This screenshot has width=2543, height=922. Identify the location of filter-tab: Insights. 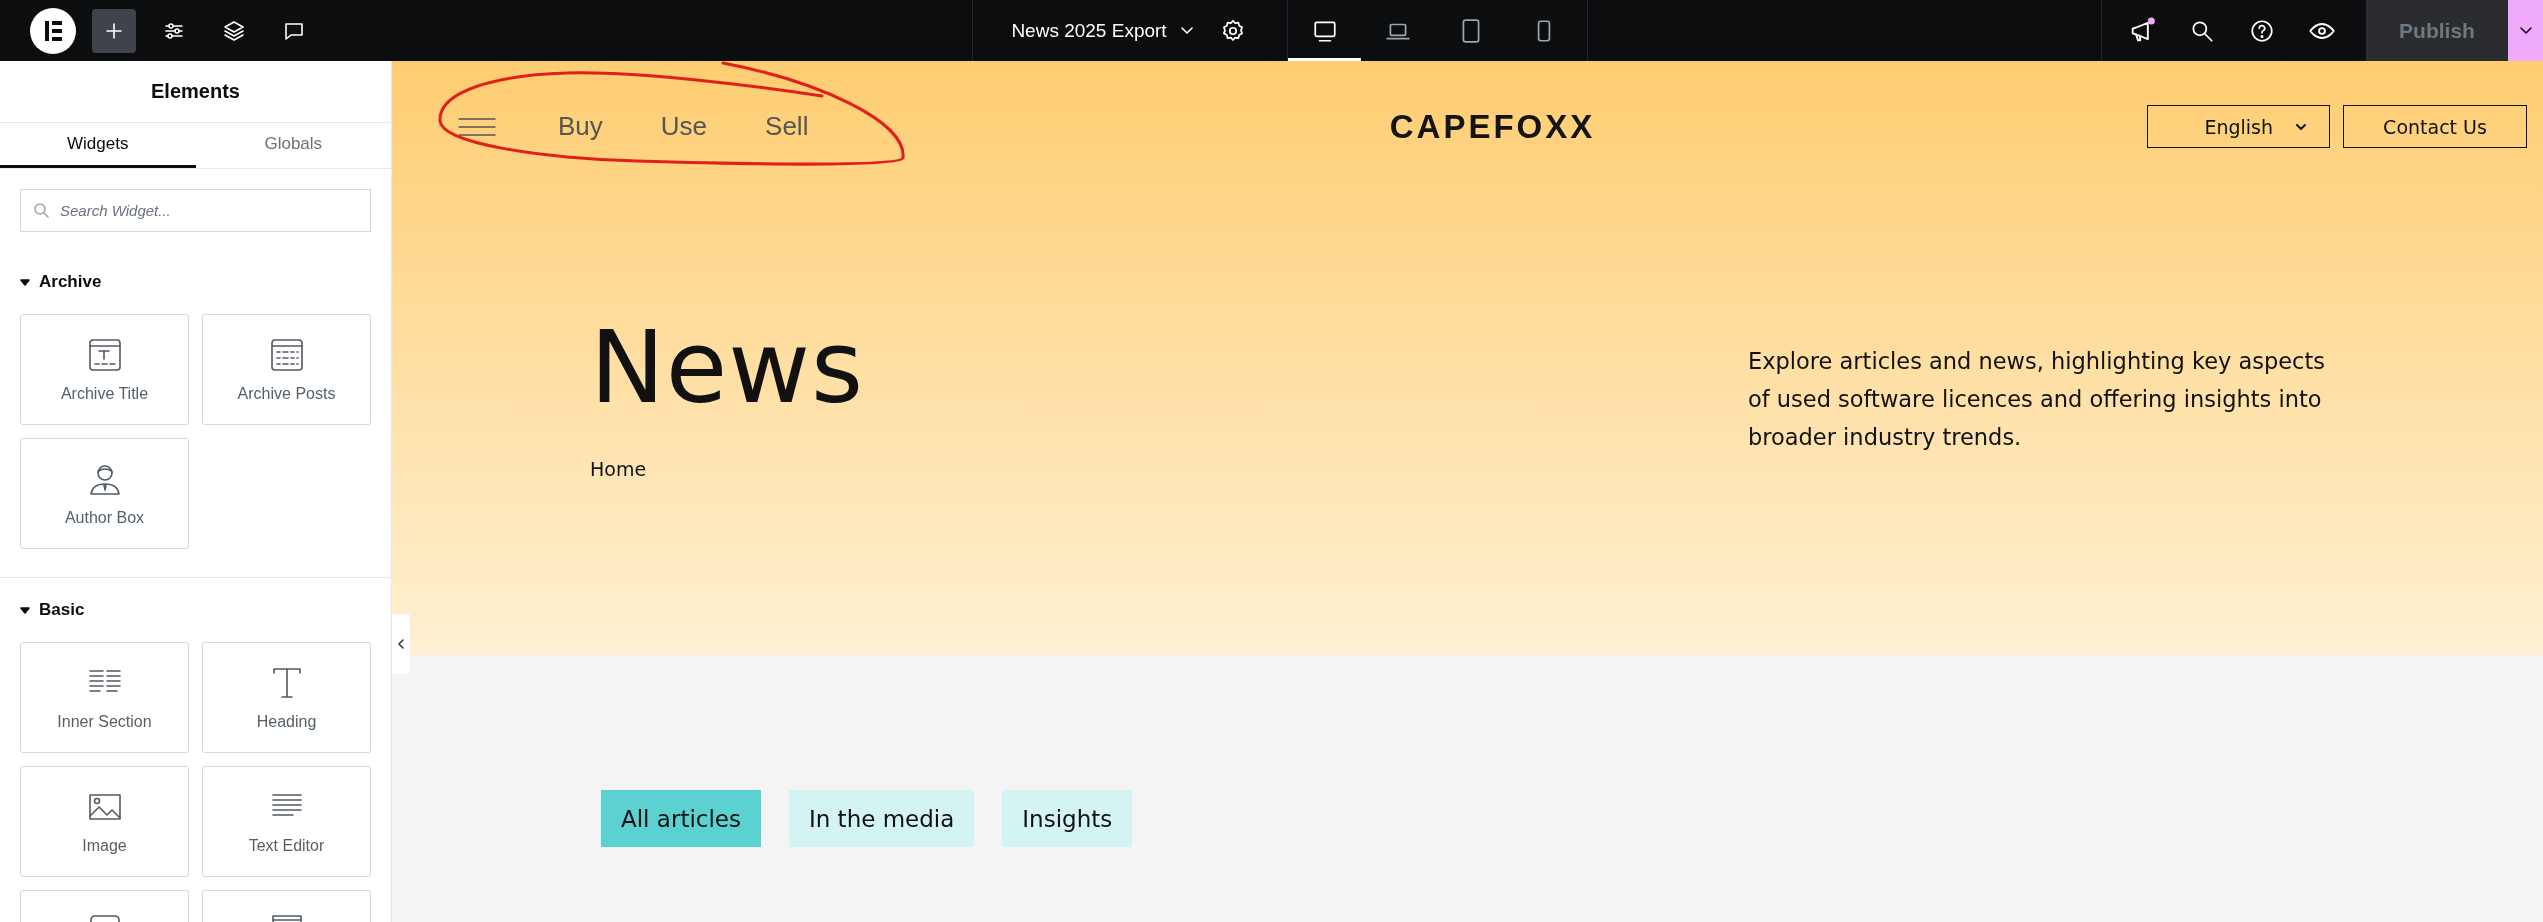
(1067, 818).